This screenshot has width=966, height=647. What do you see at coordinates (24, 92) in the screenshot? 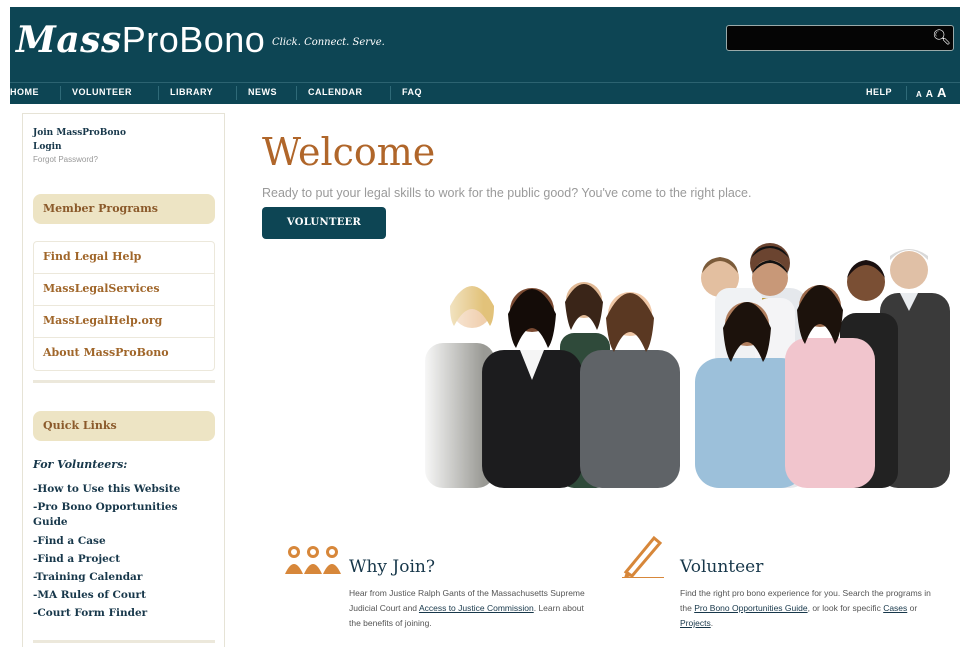
I see `nav-home: HOME` at bounding box center [24, 92].